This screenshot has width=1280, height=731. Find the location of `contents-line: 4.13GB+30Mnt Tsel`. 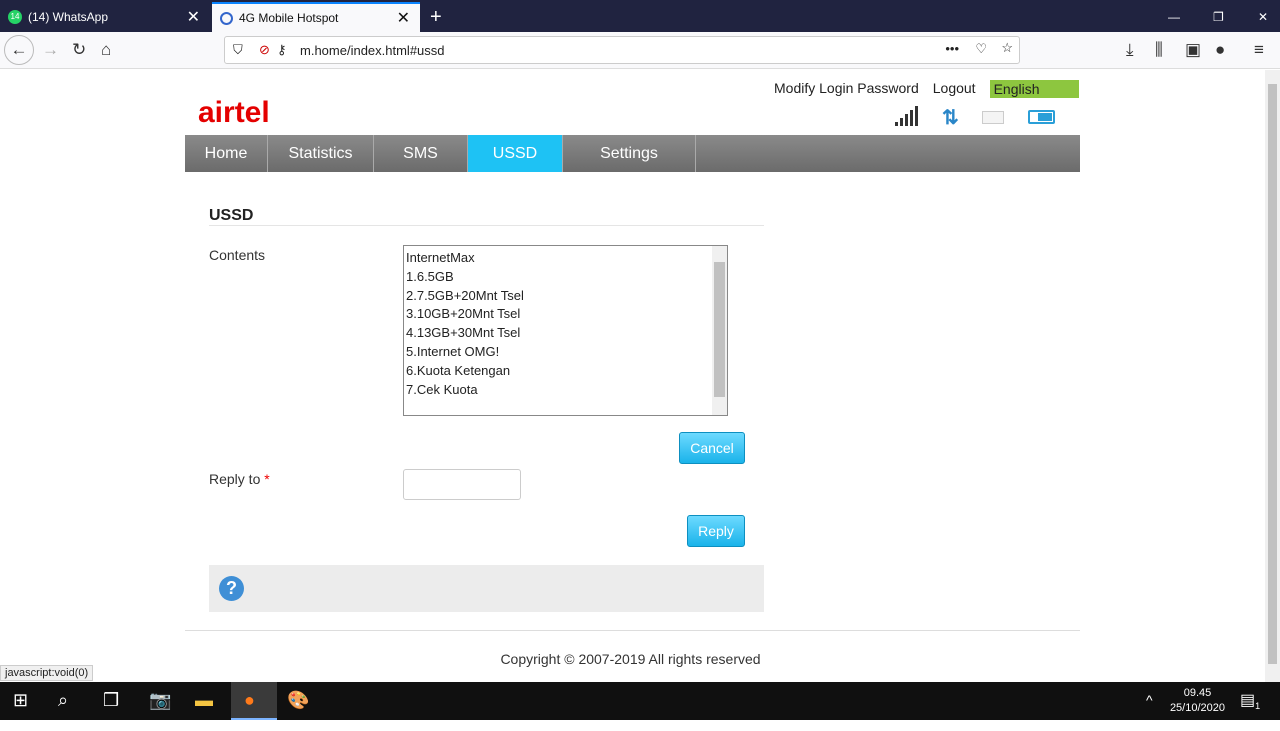

contents-line: 4.13GB+30Mnt Tsel is located at coordinates (463, 333).